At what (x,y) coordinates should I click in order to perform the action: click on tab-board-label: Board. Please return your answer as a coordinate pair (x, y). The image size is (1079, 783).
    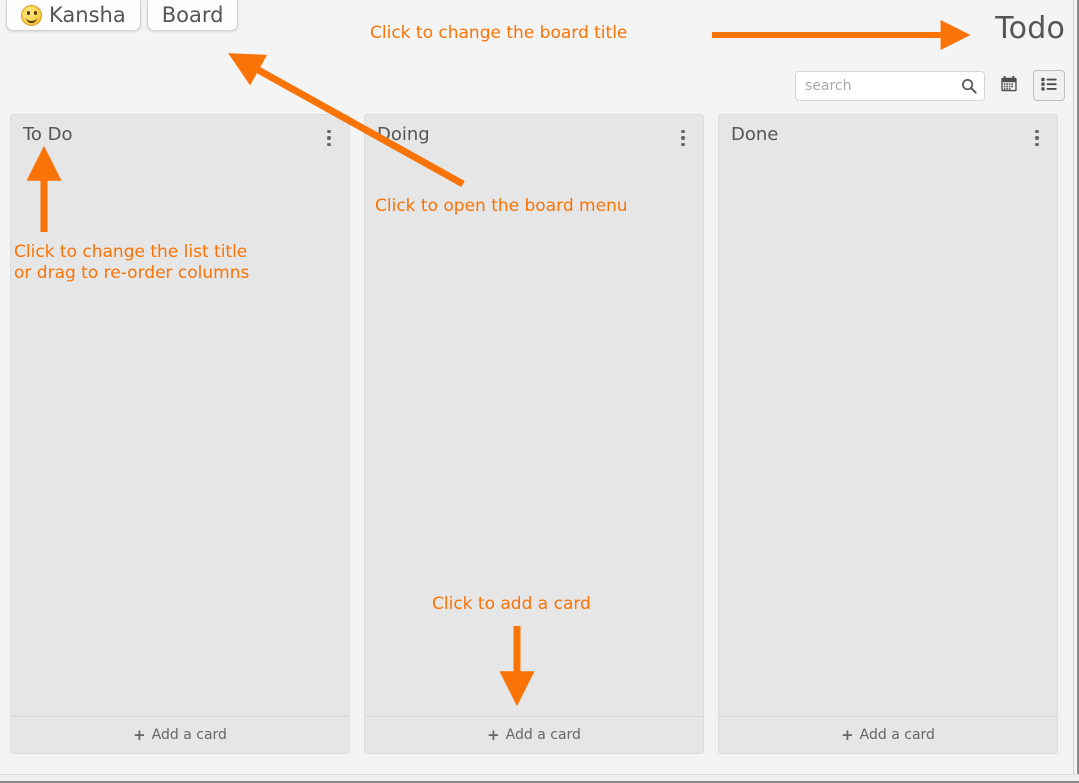
    Looking at the image, I should click on (192, 14).